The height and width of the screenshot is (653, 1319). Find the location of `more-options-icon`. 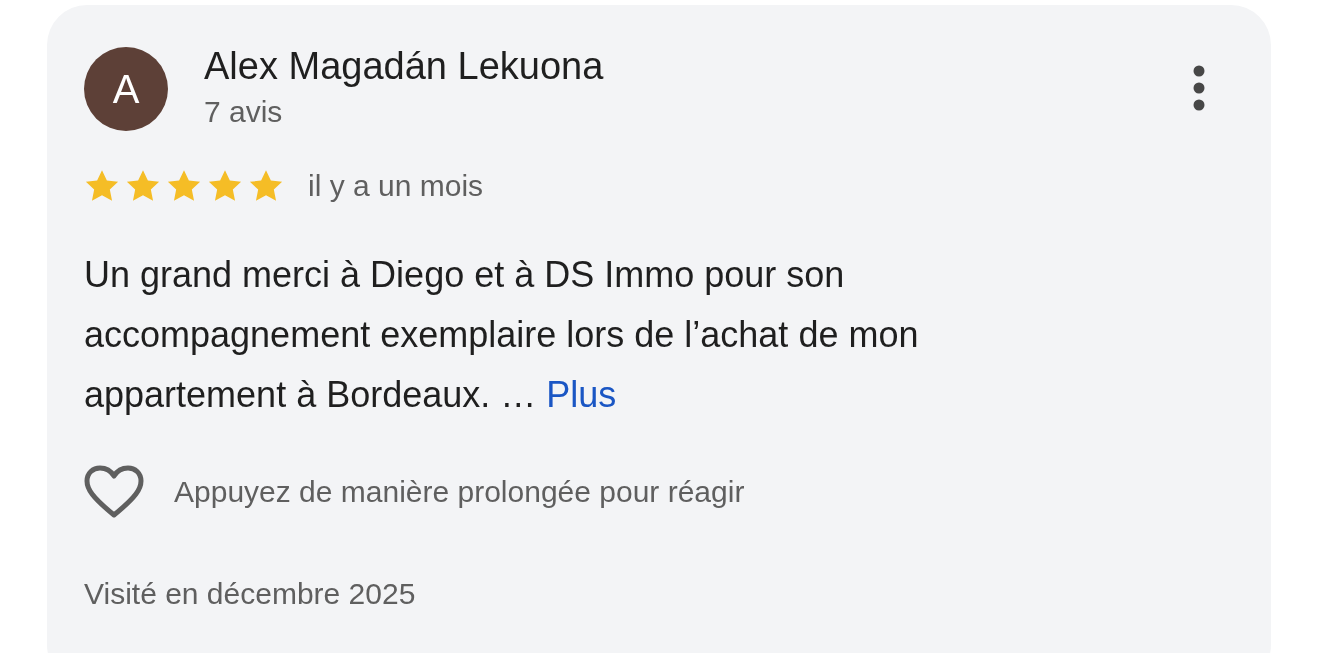

more-options-icon is located at coordinates (1199, 88).